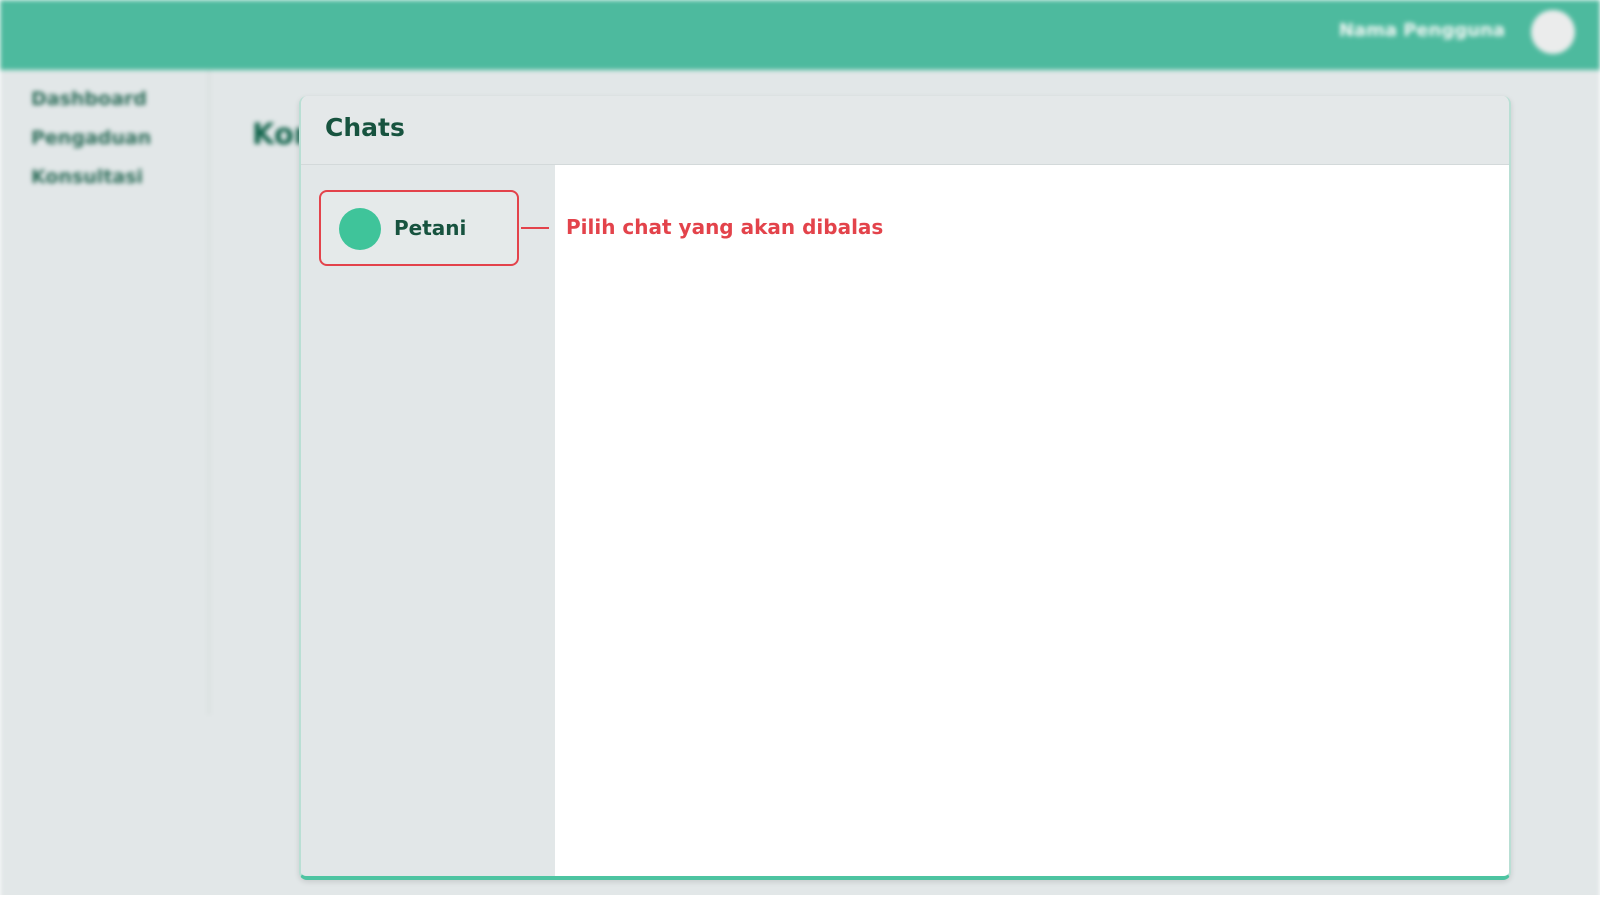 The image size is (1600, 900). What do you see at coordinates (277, 134) in the screenshot?
I see `page-title: Kor` at bounding box center [277, 134].